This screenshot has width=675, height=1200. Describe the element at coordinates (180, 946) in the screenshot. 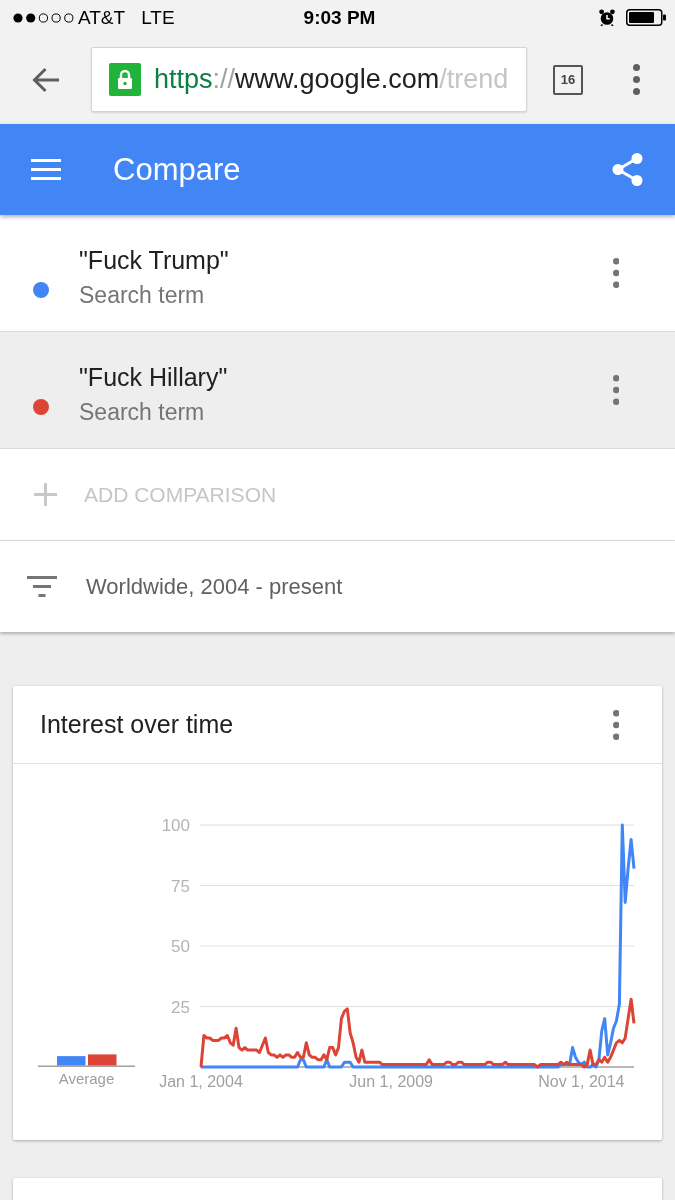

I see `y-axis-label: 50` at that location.